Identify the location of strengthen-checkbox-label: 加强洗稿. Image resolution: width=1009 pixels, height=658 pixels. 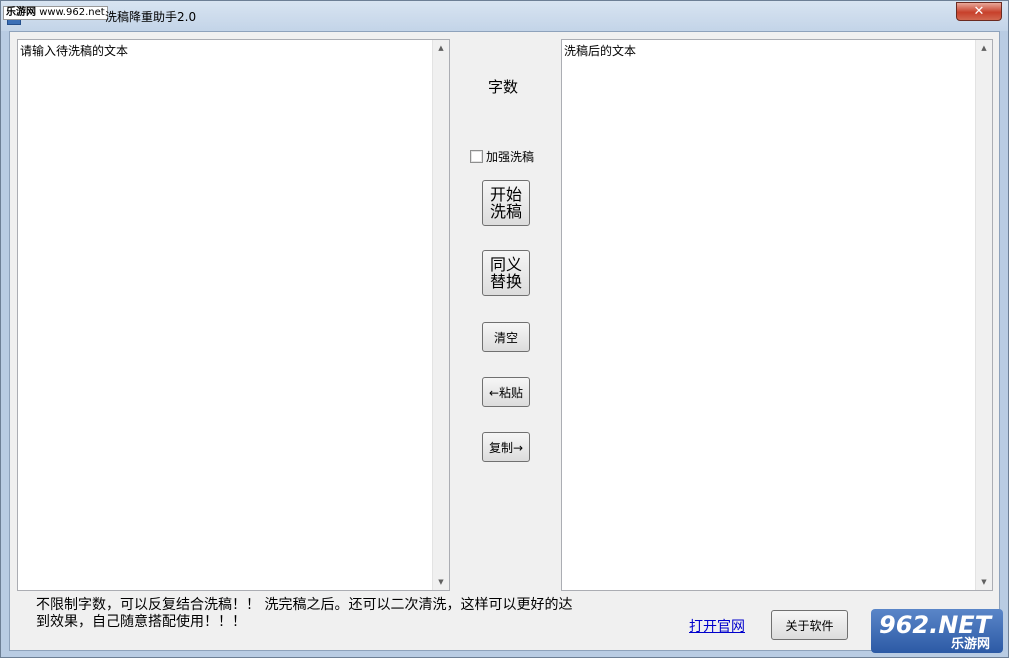
(510, 156).